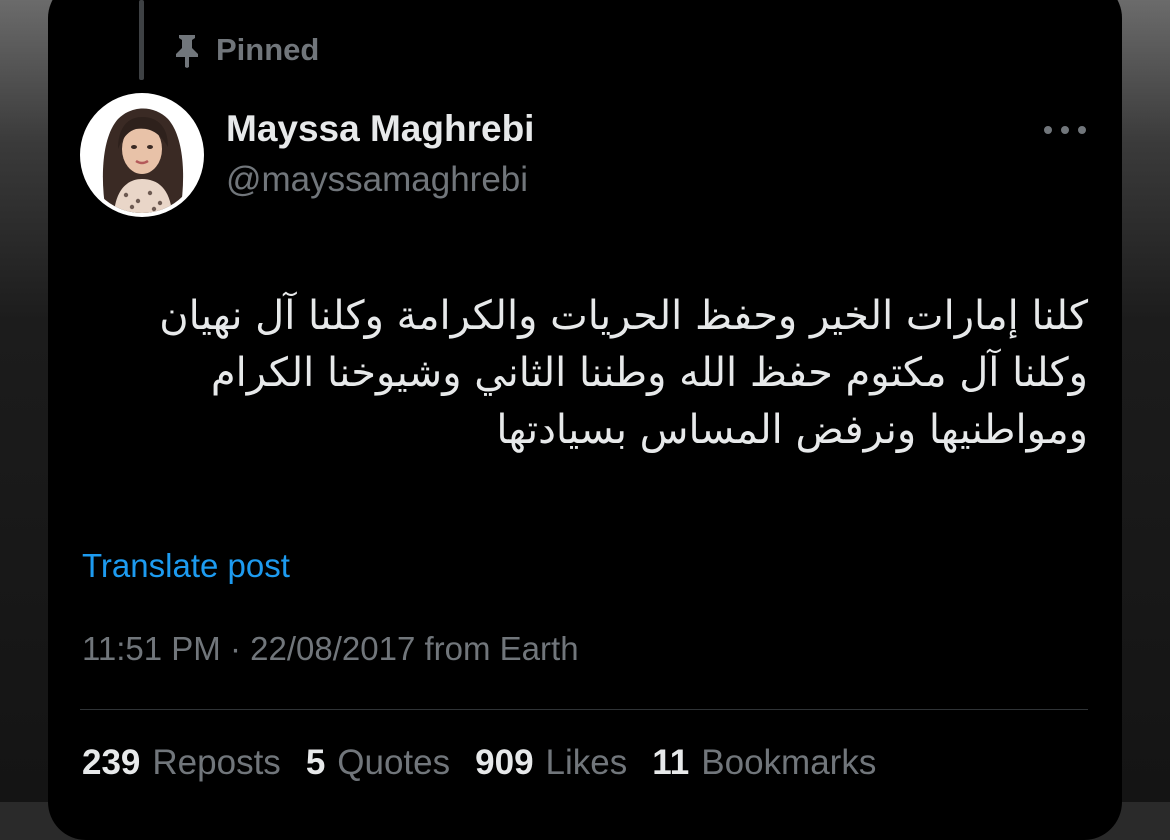 Image resolution: width=1170 pixels, height=840 pixels. I want to click on tweet-time: 11:51 PM, so click(151, 648).